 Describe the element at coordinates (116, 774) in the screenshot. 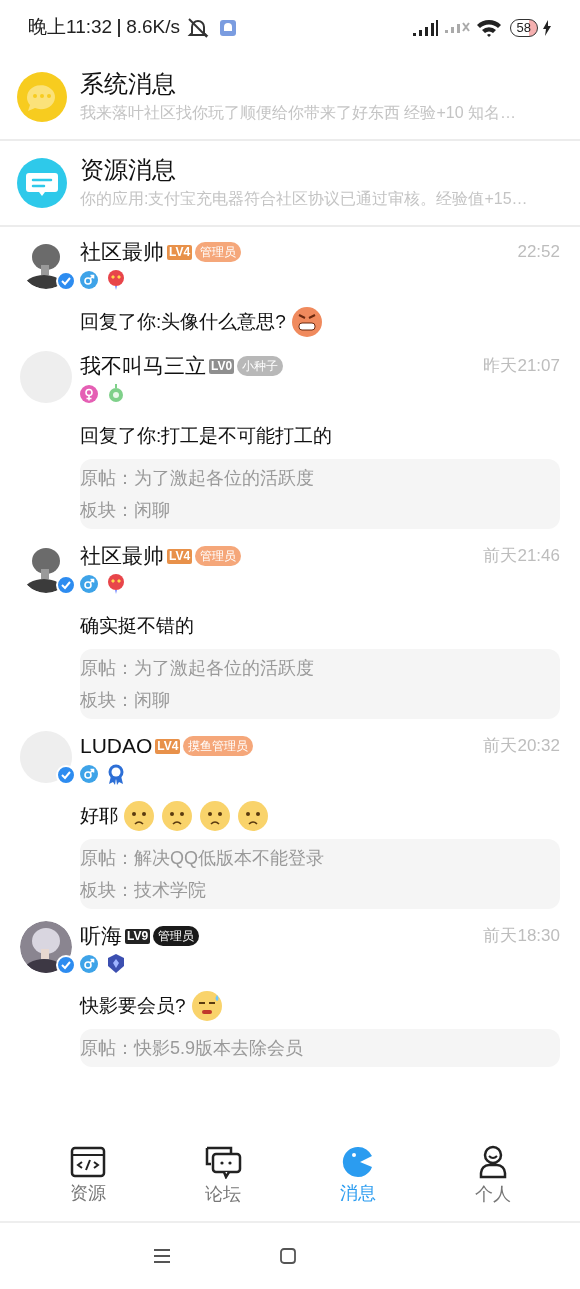

I see `rosette-icon` at that location.